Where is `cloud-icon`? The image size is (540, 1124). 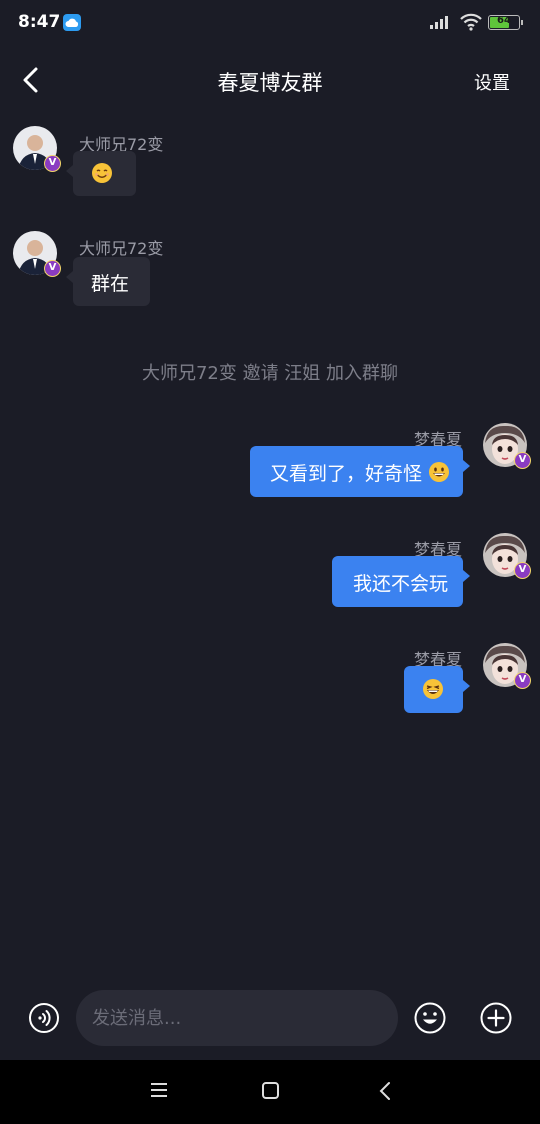 cloud-icon is located at coordinates (72, 22).